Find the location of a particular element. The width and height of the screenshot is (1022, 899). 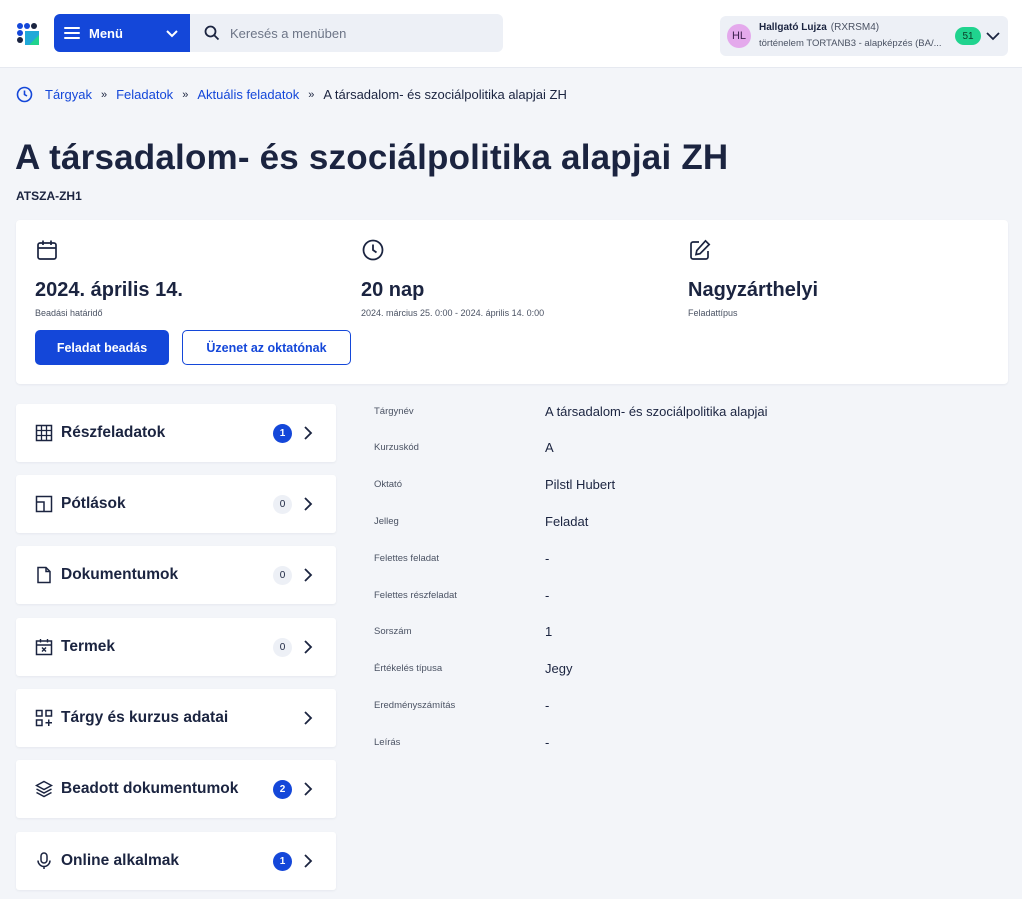

calendar-icon is located at coordinates (47, 250).